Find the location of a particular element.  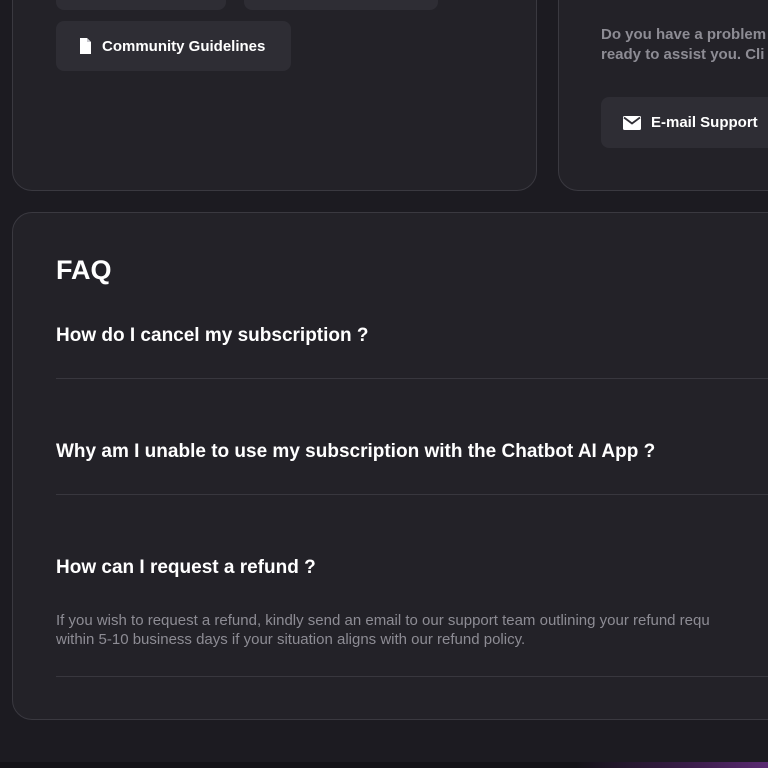

support-text-line-2: ready to assist you. Cli is located at coordinates (683, 54).